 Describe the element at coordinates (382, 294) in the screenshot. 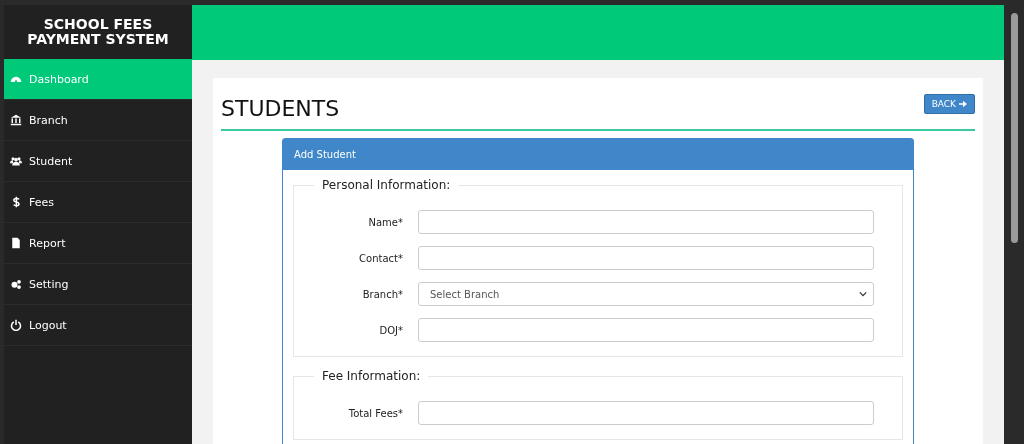

I see `field-label: Branch*` at that location.